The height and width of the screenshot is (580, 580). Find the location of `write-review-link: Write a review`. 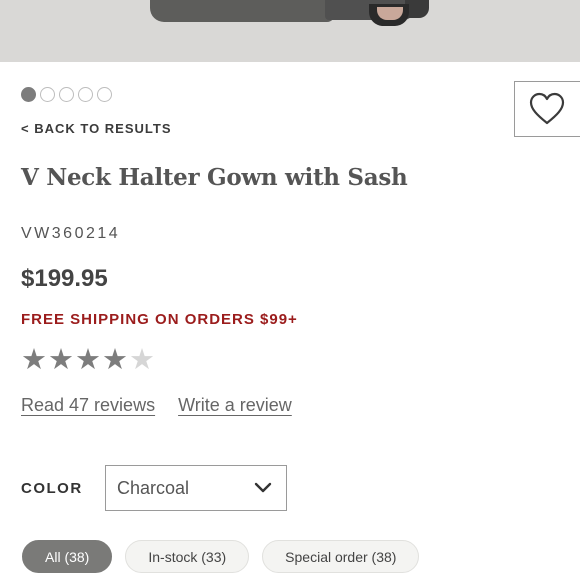

write-review-link: Write a review is located at coordinates (235, 405).